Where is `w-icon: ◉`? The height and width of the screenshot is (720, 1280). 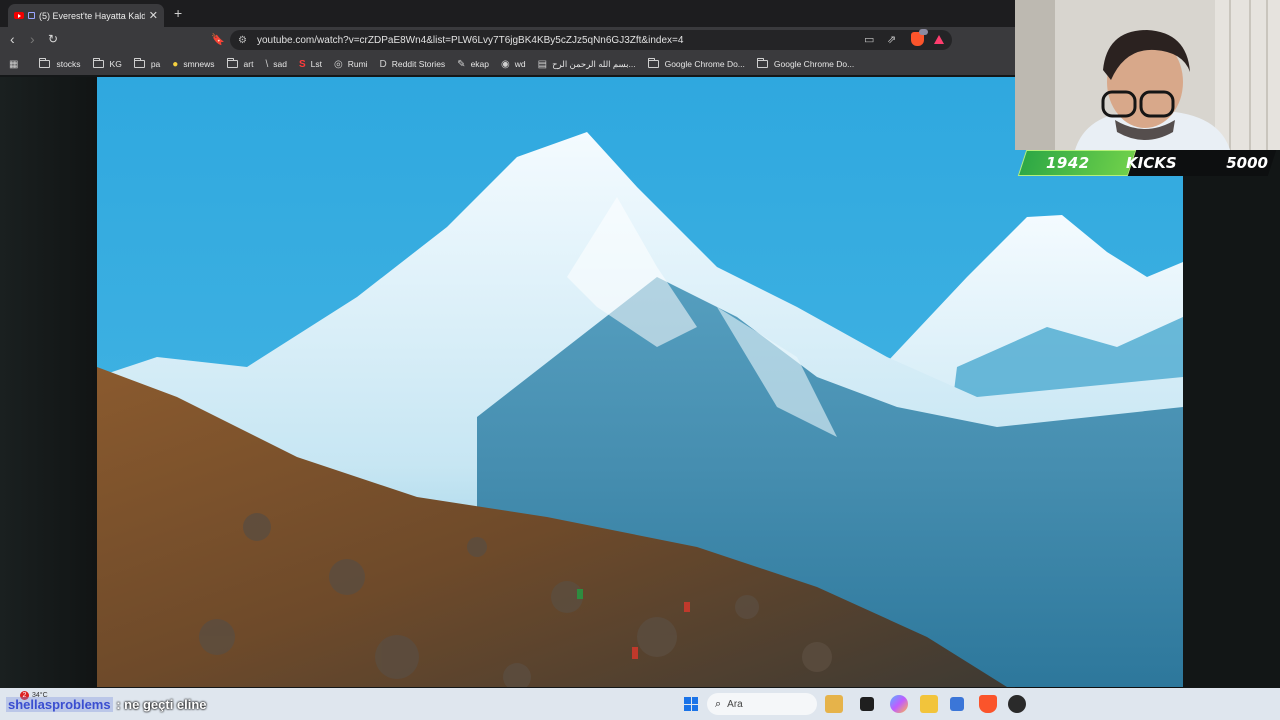
w-icon: ◉ is located at coordinates (505, 64).